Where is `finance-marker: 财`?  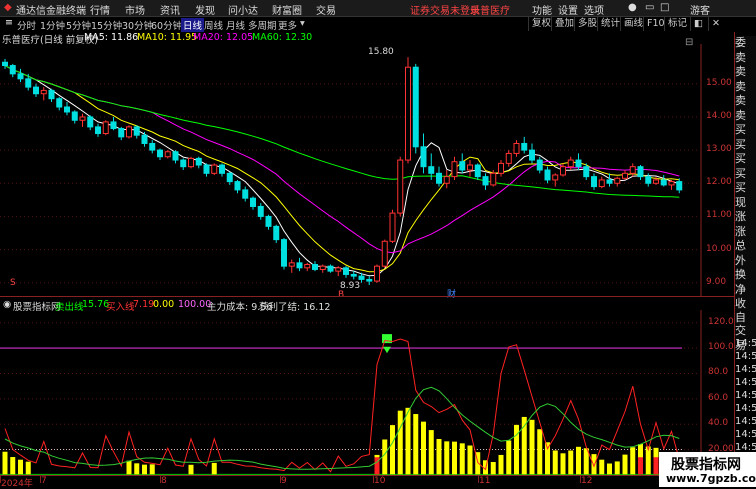 finance-marker: 财 is located at coordinates (452, 295).